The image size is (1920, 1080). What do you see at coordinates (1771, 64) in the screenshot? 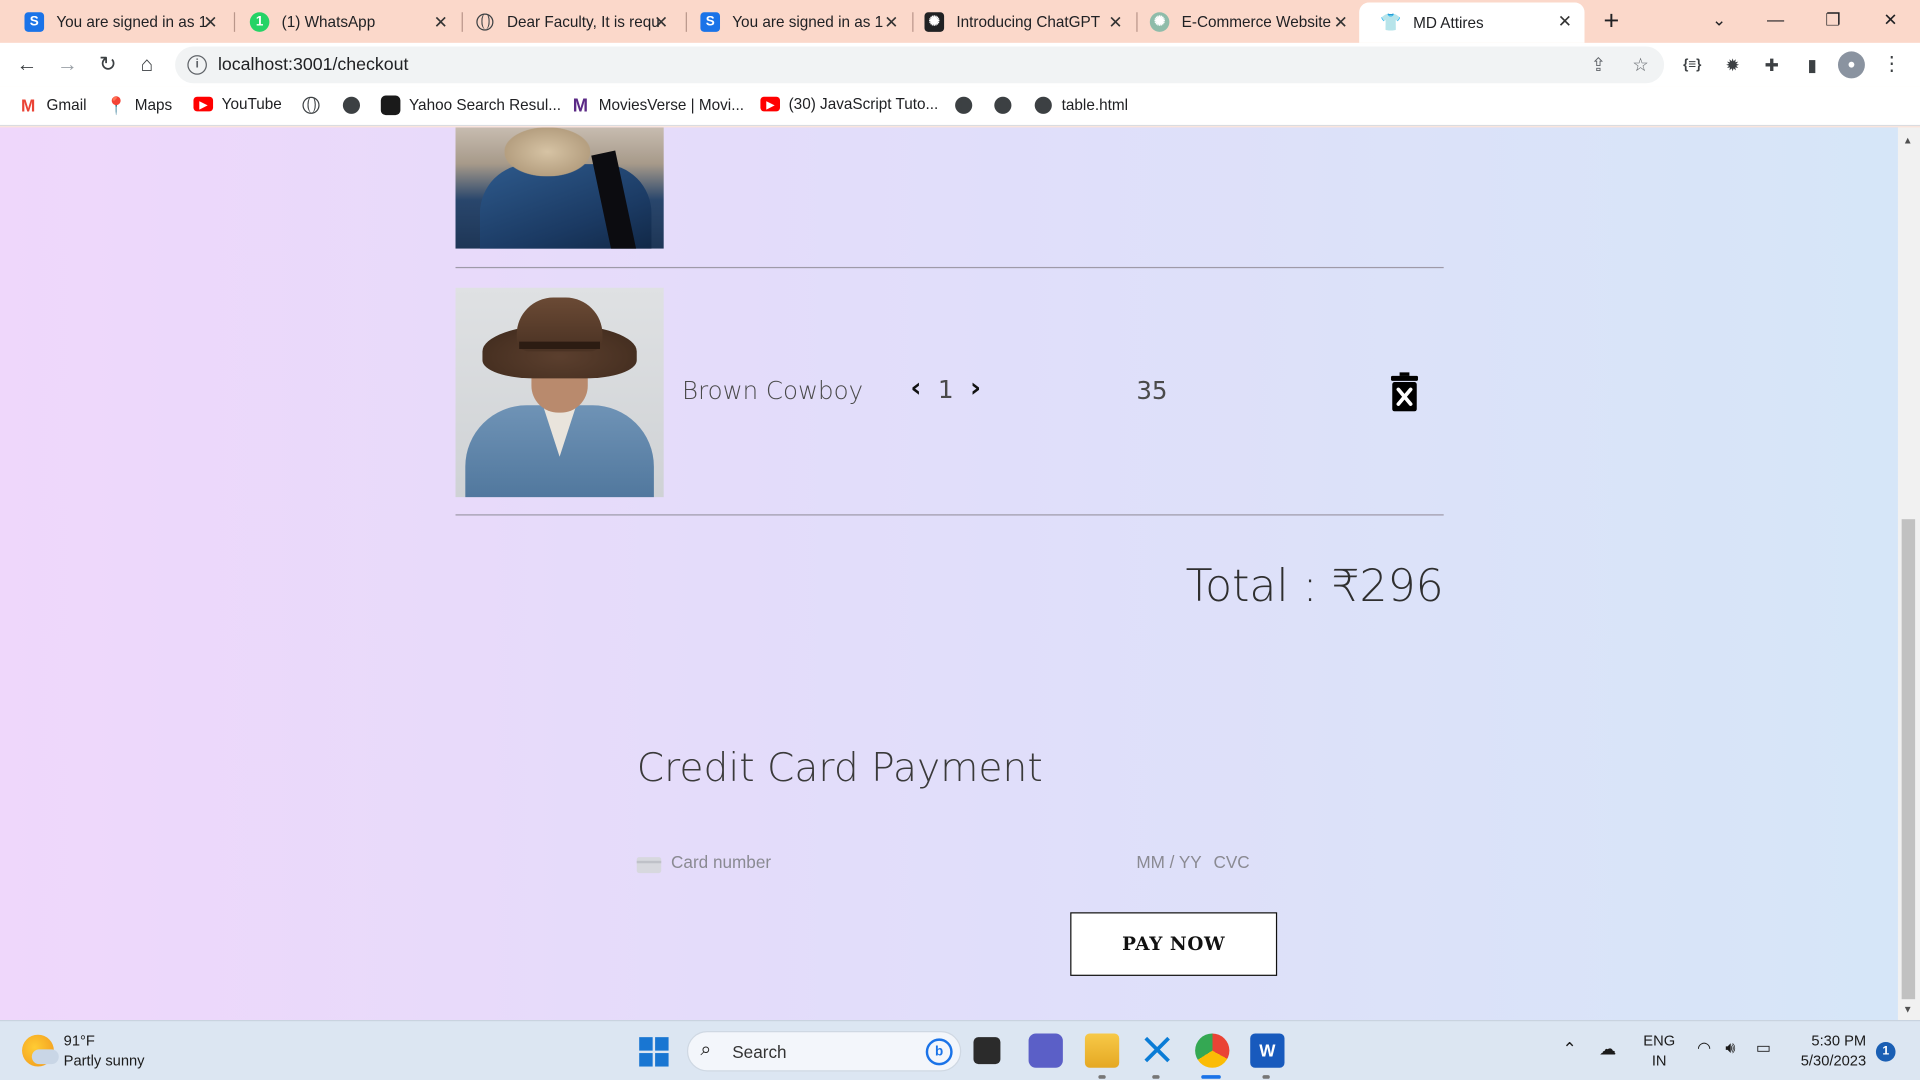
I see `extensions-puzzle-icon: ✚` at bounding box center [1771, 64].